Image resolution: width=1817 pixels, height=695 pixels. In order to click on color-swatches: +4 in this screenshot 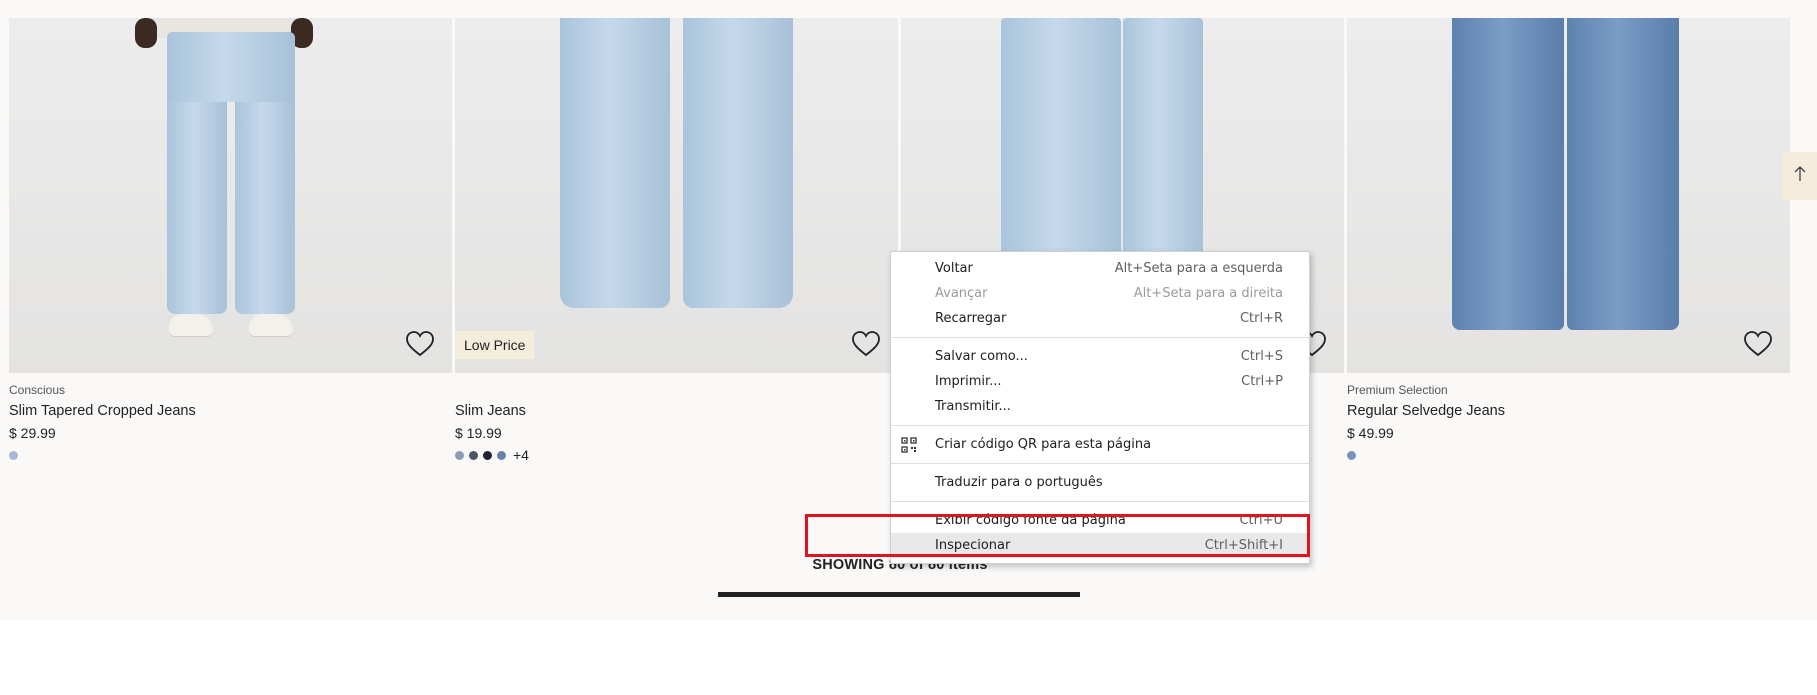, I will do `click(676, 455)`.